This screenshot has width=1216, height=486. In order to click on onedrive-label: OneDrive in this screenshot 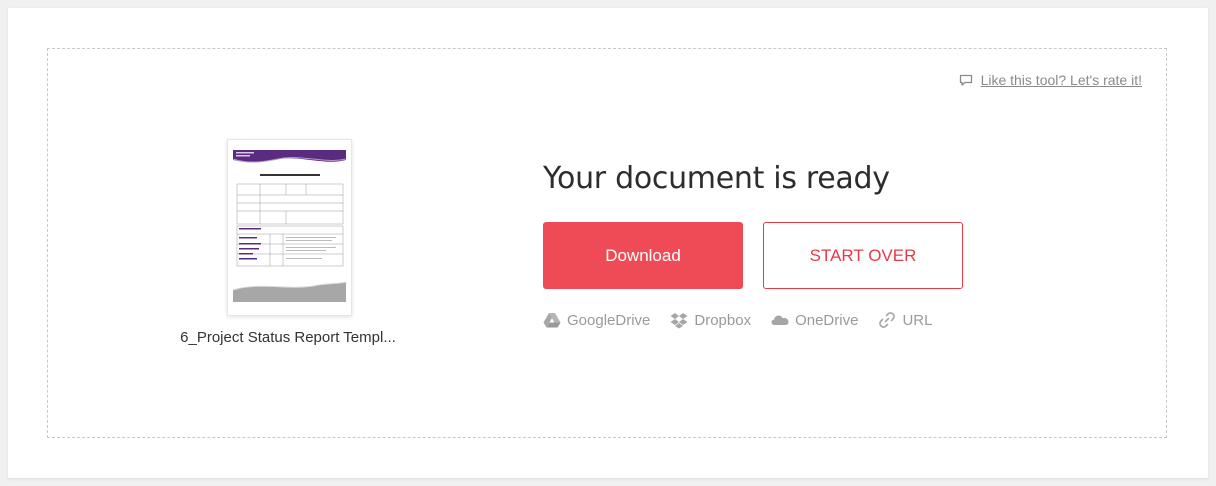, I will do `click(827, 320)`.